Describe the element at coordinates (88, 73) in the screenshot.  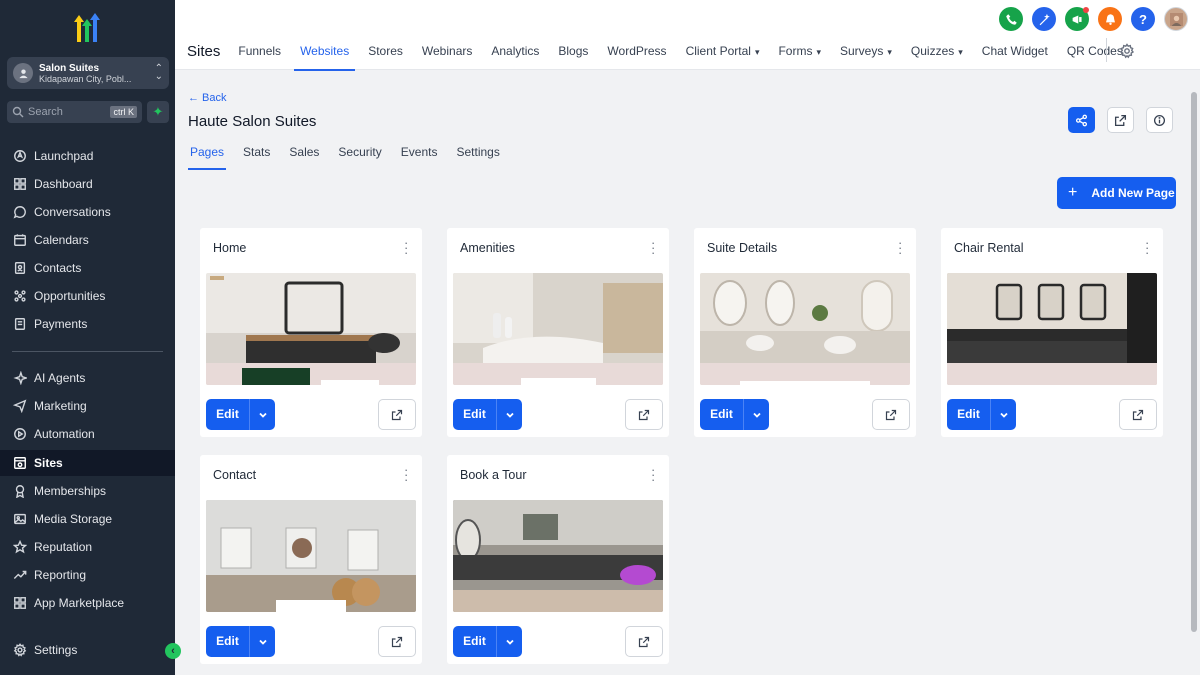
I see `account-switcher: Salon Suites Kidapawan City, Pobl... ⌃ ⌄` at that location.